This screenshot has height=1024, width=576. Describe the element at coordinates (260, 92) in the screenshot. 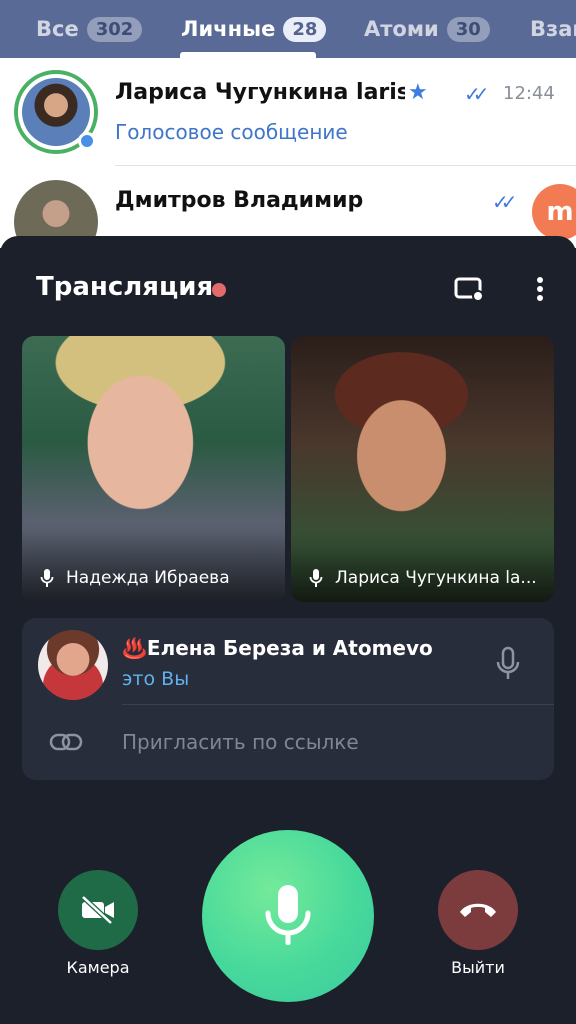

I see `chat-name: Лариса Чугункина larisa` at that location.